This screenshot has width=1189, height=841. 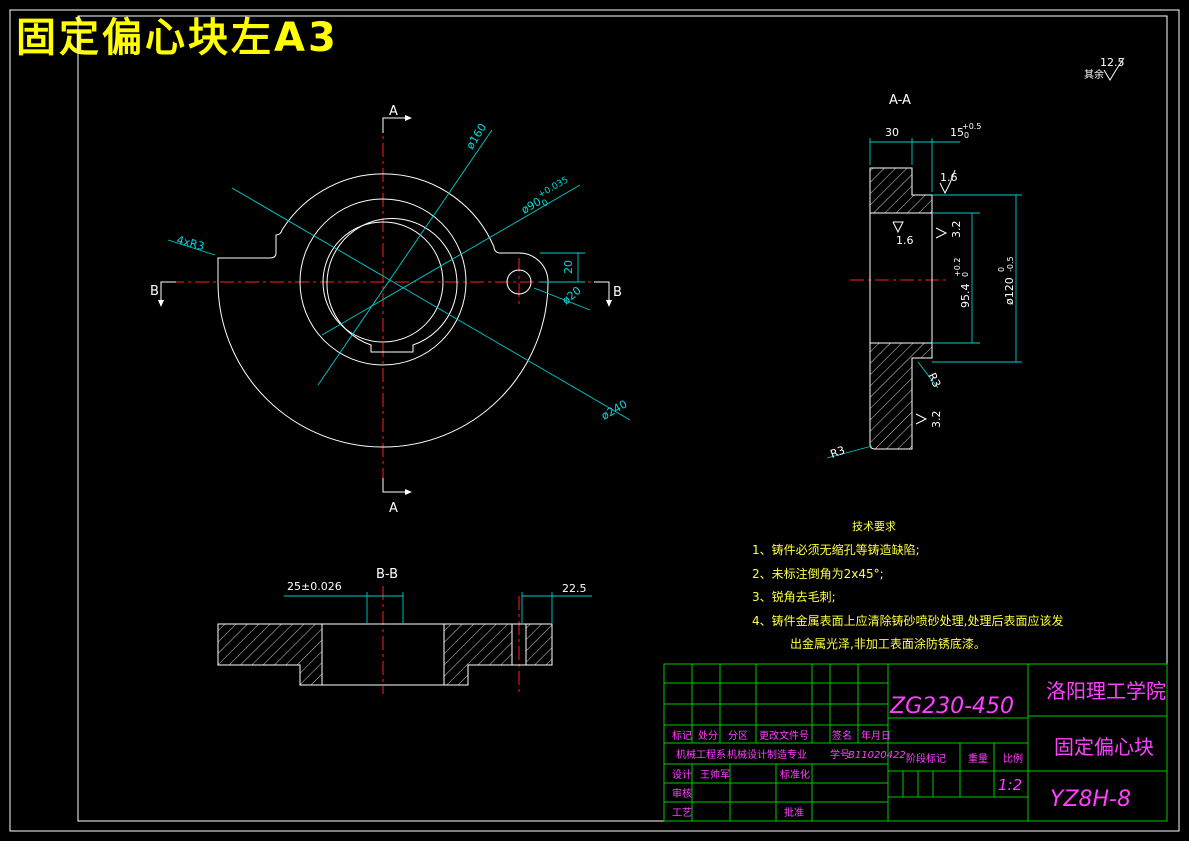 I want to click on dim-r3-count: 4xR3, so click(x=190, y=243).